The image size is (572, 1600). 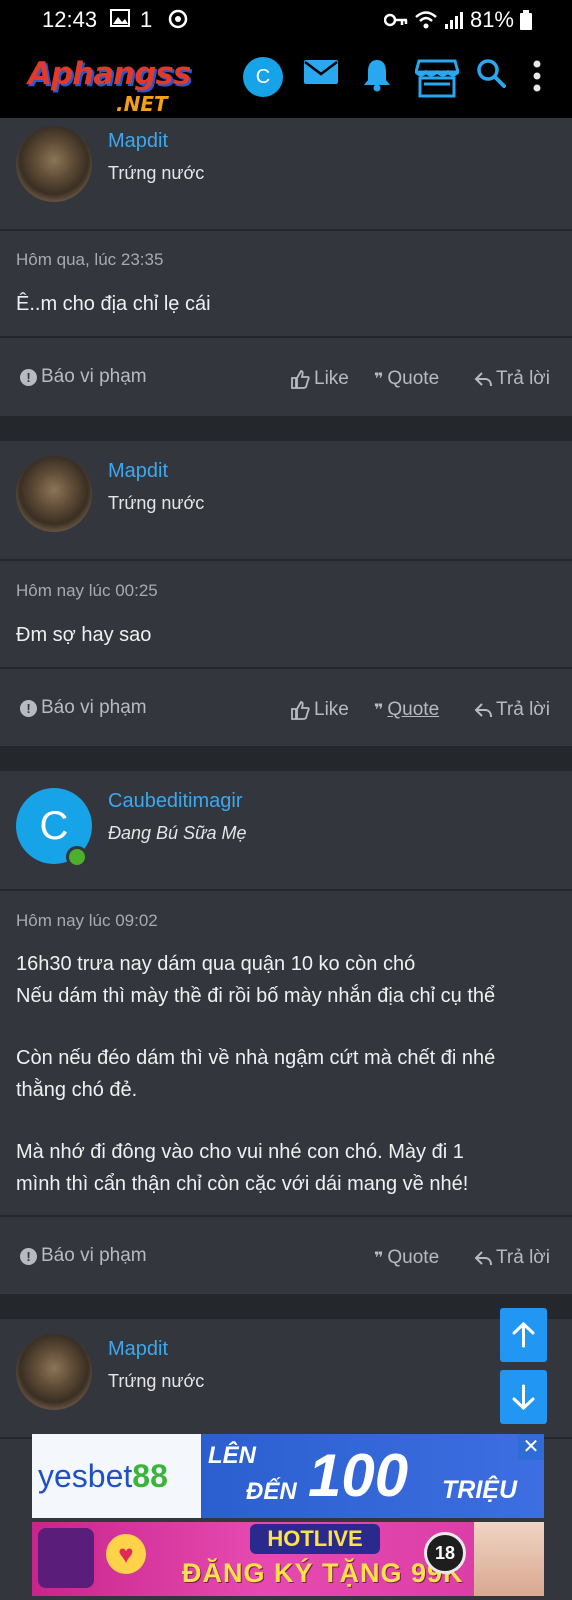 I want to click on post-date: Hôm nay lúc 09:02, so click(x=87, y=921).